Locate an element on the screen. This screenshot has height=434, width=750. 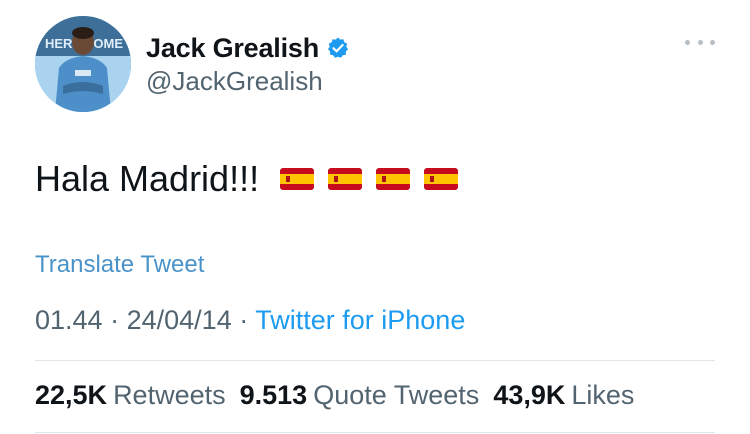
retweets-count: 22,5K is located at coordinates (71, 395).